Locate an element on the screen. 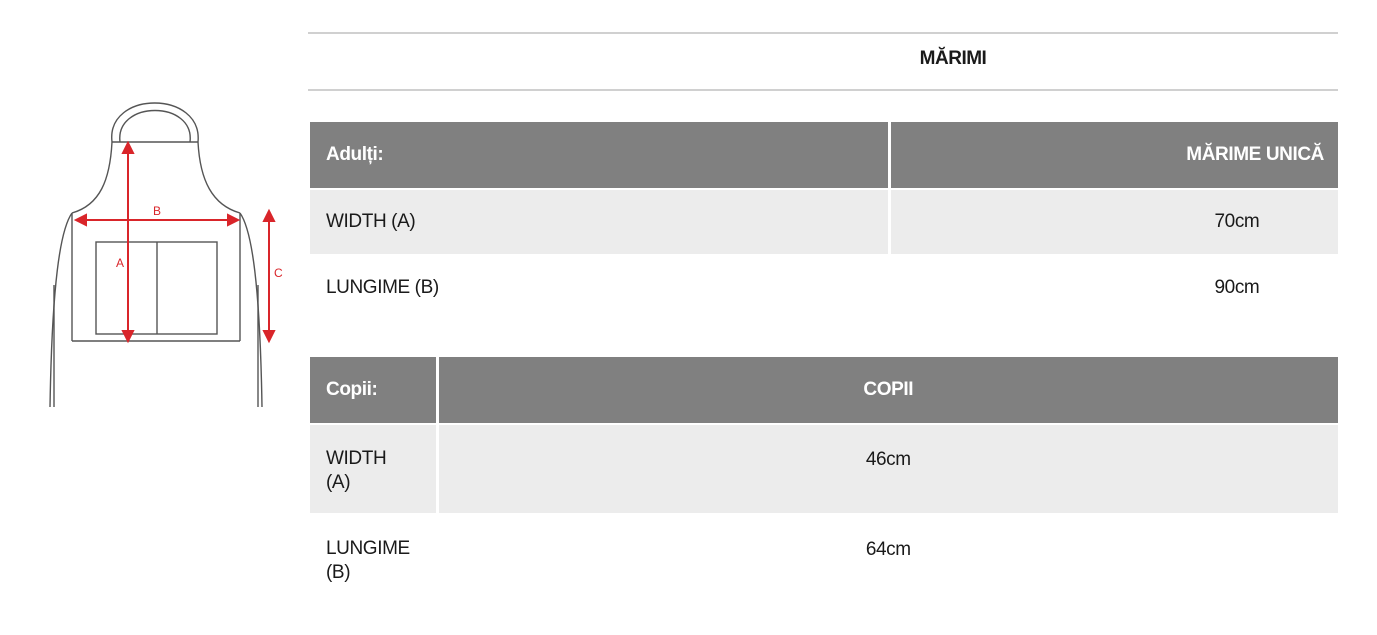 This screenshot has width=1377, height=635. label-a: A is located at coordinates (120, 263).